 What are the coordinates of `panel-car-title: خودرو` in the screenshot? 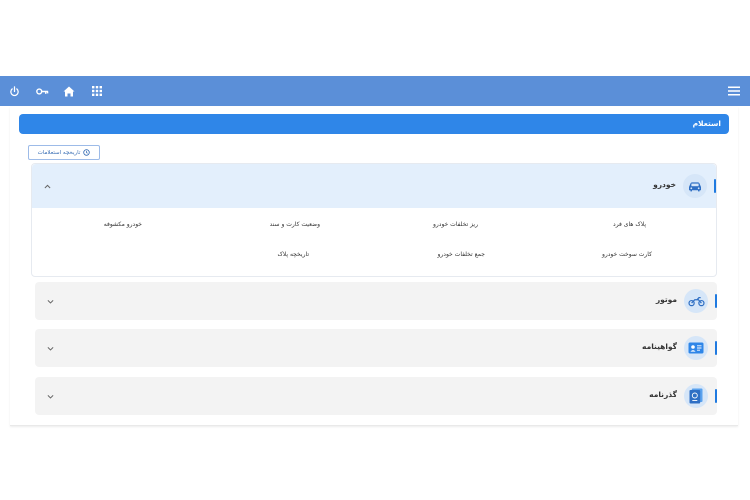 It's located at (664, 184).